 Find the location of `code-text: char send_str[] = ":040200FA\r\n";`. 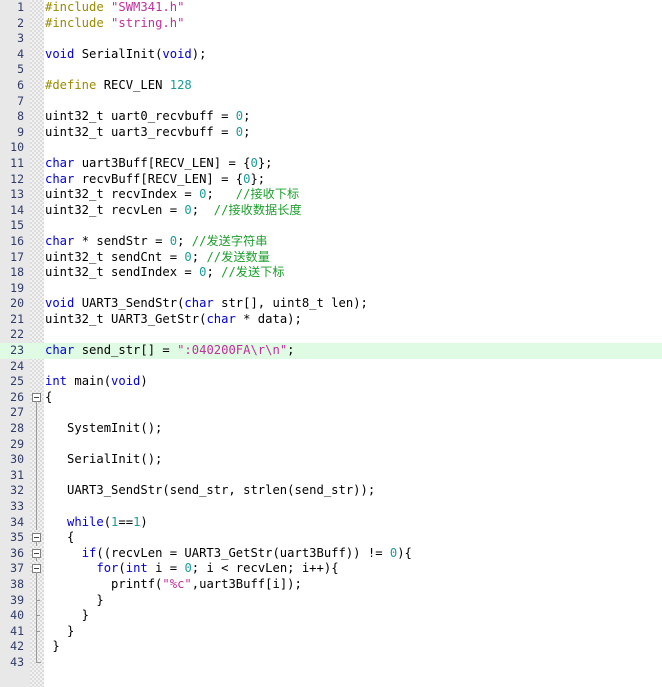

code-text: char send_str[] = ":040200FA\r\n"; is located at coordinates (353, 351).